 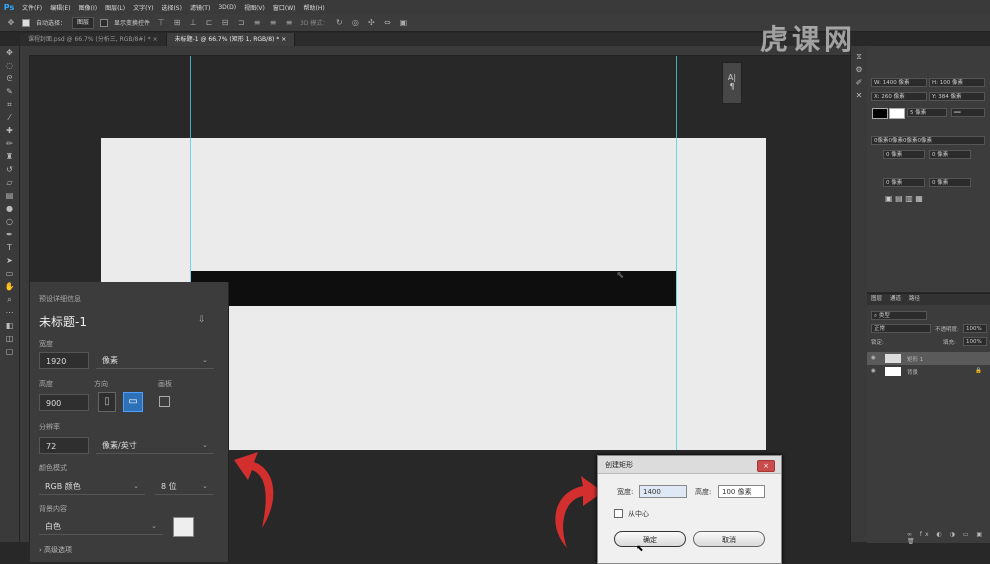 I want to click on 3d-scale-icon: ▣, so click(x=403, y=23).